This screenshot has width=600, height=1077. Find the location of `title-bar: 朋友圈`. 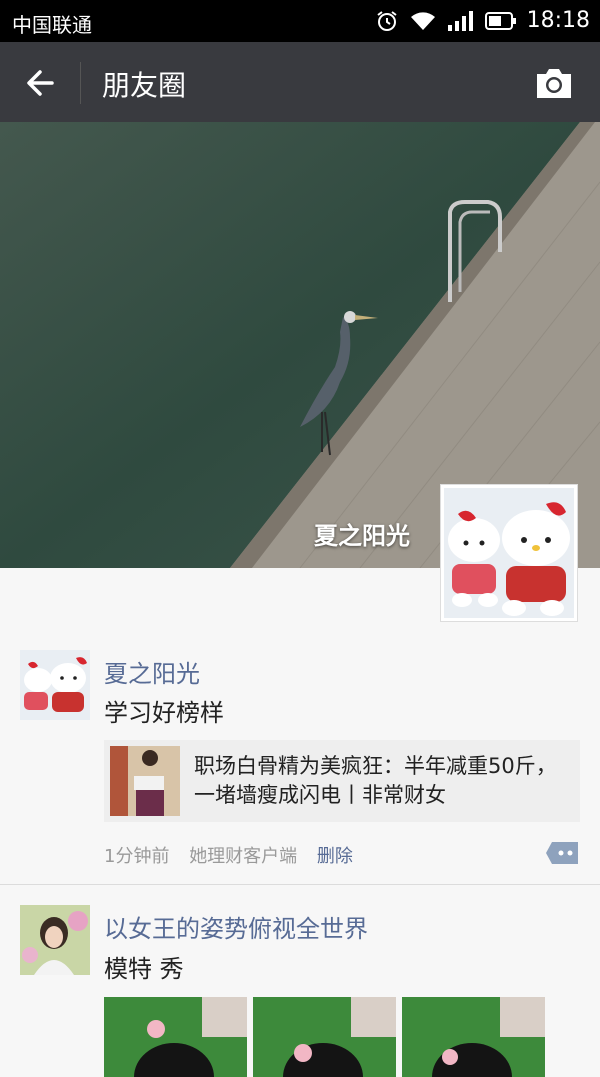

title-bar: 朋友圈 is located at coordinates (300, 82).